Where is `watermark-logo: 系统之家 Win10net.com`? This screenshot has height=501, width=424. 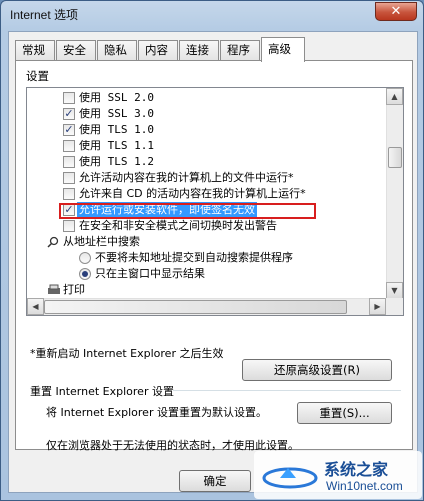
watermark-logo: 系统之家 Win10net.com is located at coordinates (338, 475).